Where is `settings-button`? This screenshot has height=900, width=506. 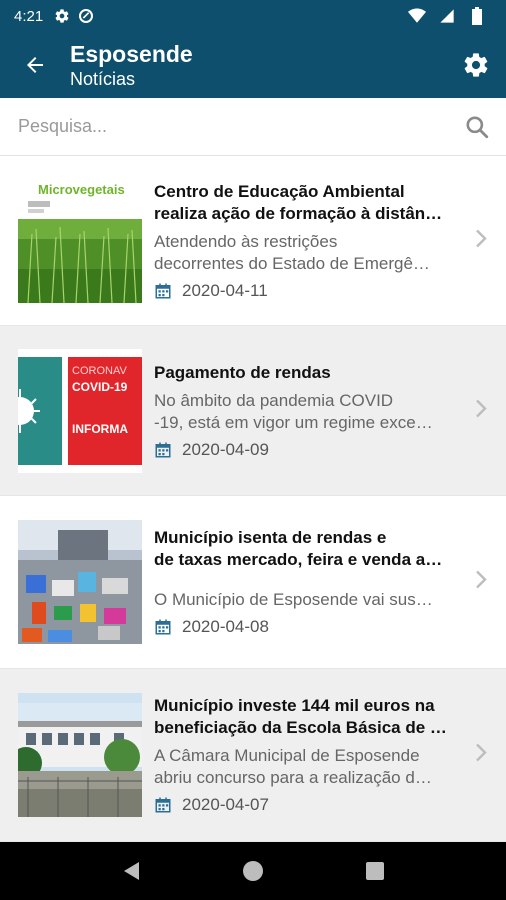 settings-button is located at coordinates (476, 65).